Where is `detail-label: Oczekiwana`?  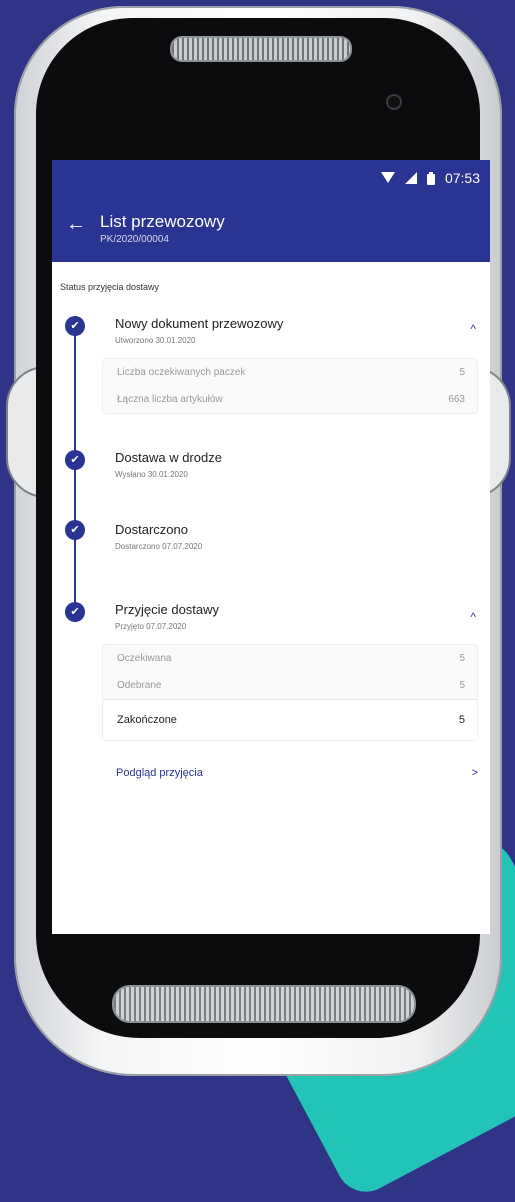
detail-label: Oczekiwana is located at coordinates (144, 658).